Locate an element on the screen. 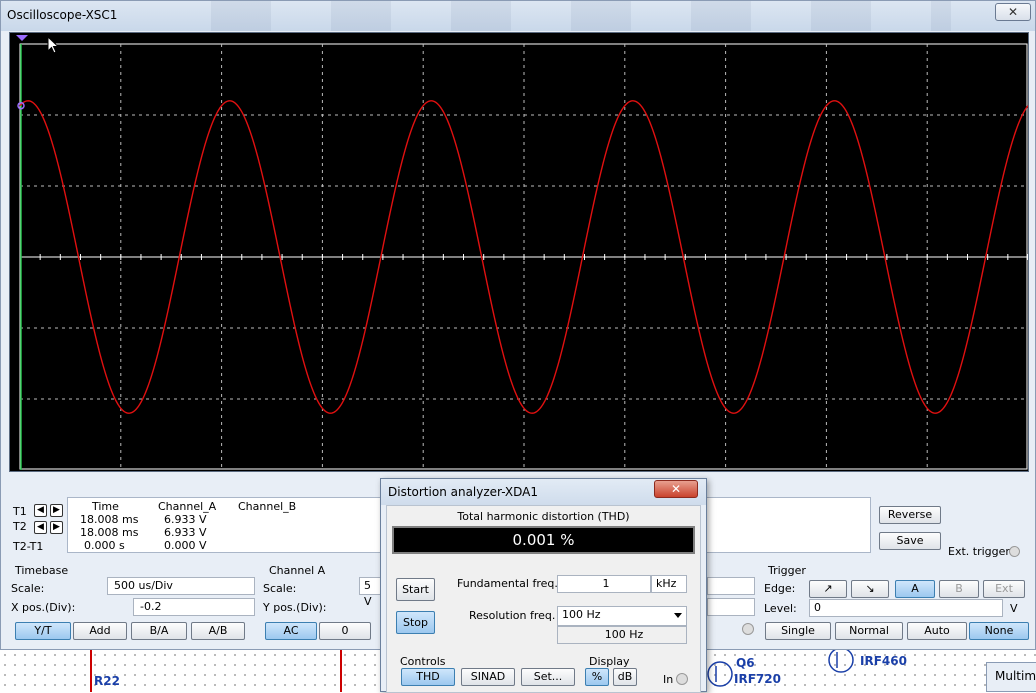 This screenshot has width=1036, height=693. ext-trigger-terminal is located at coordinates (1014, 551).